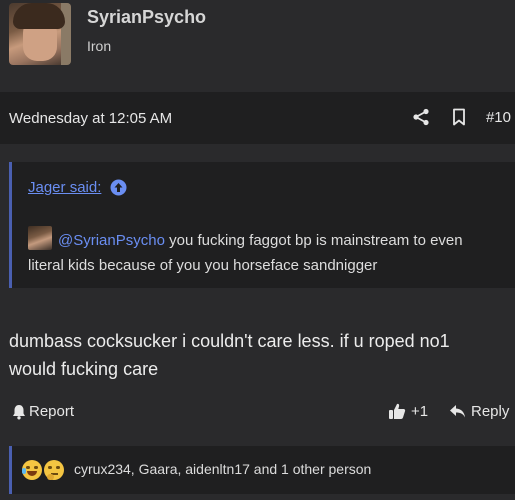 This screenshot has width=515, height=500. I want to click on reply-button: Reply, so click(479, 411).